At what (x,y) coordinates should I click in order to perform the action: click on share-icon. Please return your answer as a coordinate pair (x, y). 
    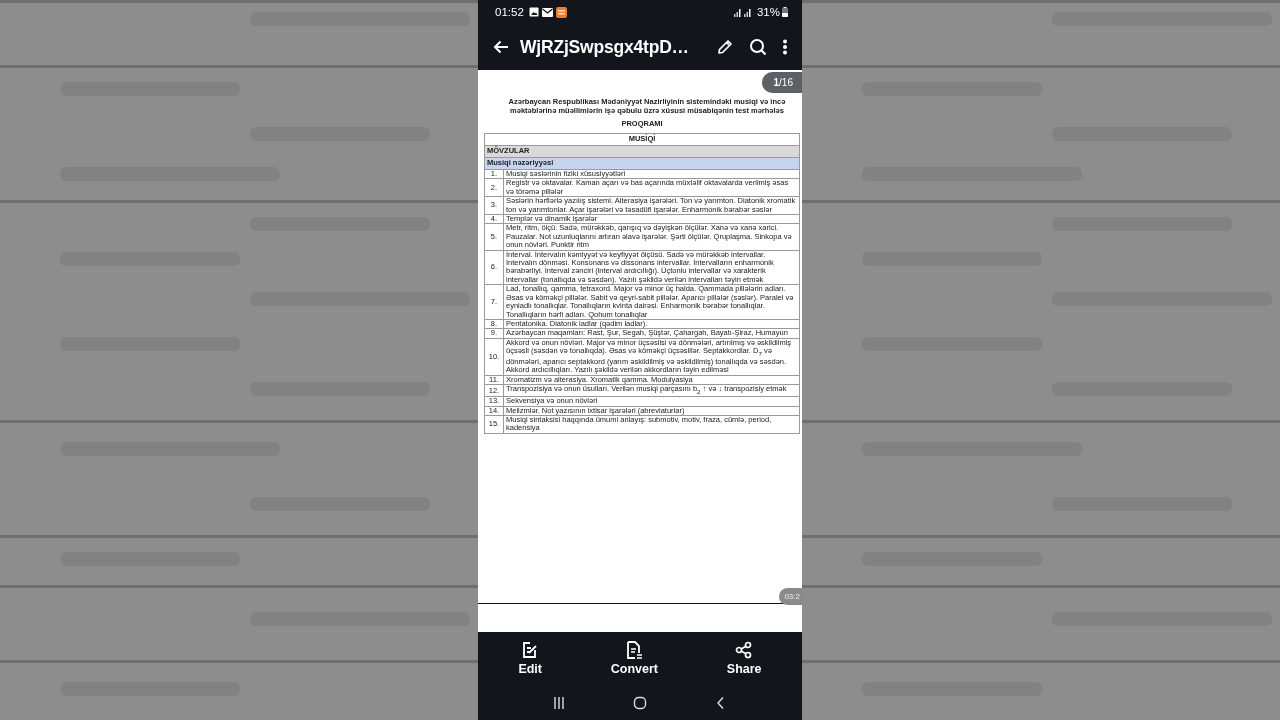
    Looking at the image, I should click on (744, 650).